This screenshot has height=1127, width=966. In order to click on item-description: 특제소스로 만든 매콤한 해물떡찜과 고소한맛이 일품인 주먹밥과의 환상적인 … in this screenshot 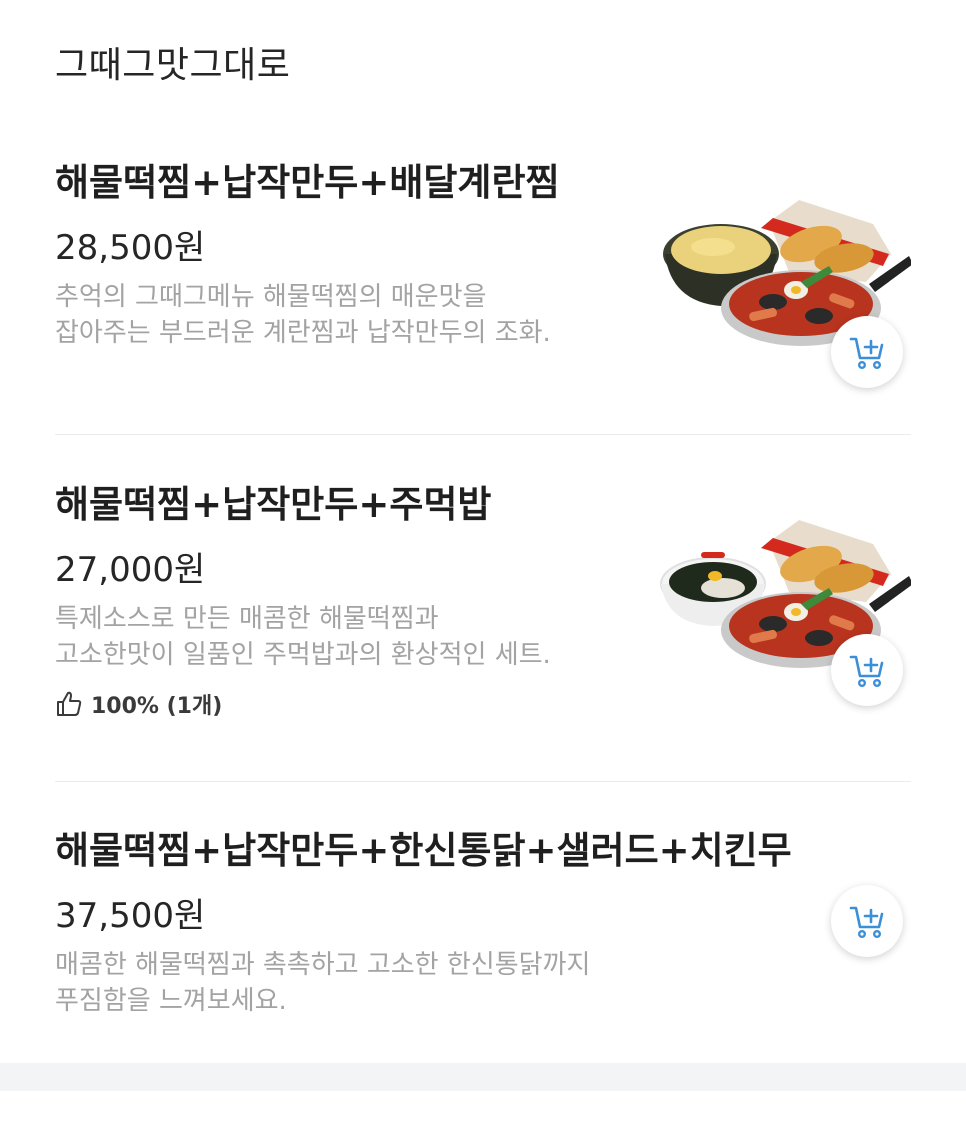, I will do `click(355, 637)`.